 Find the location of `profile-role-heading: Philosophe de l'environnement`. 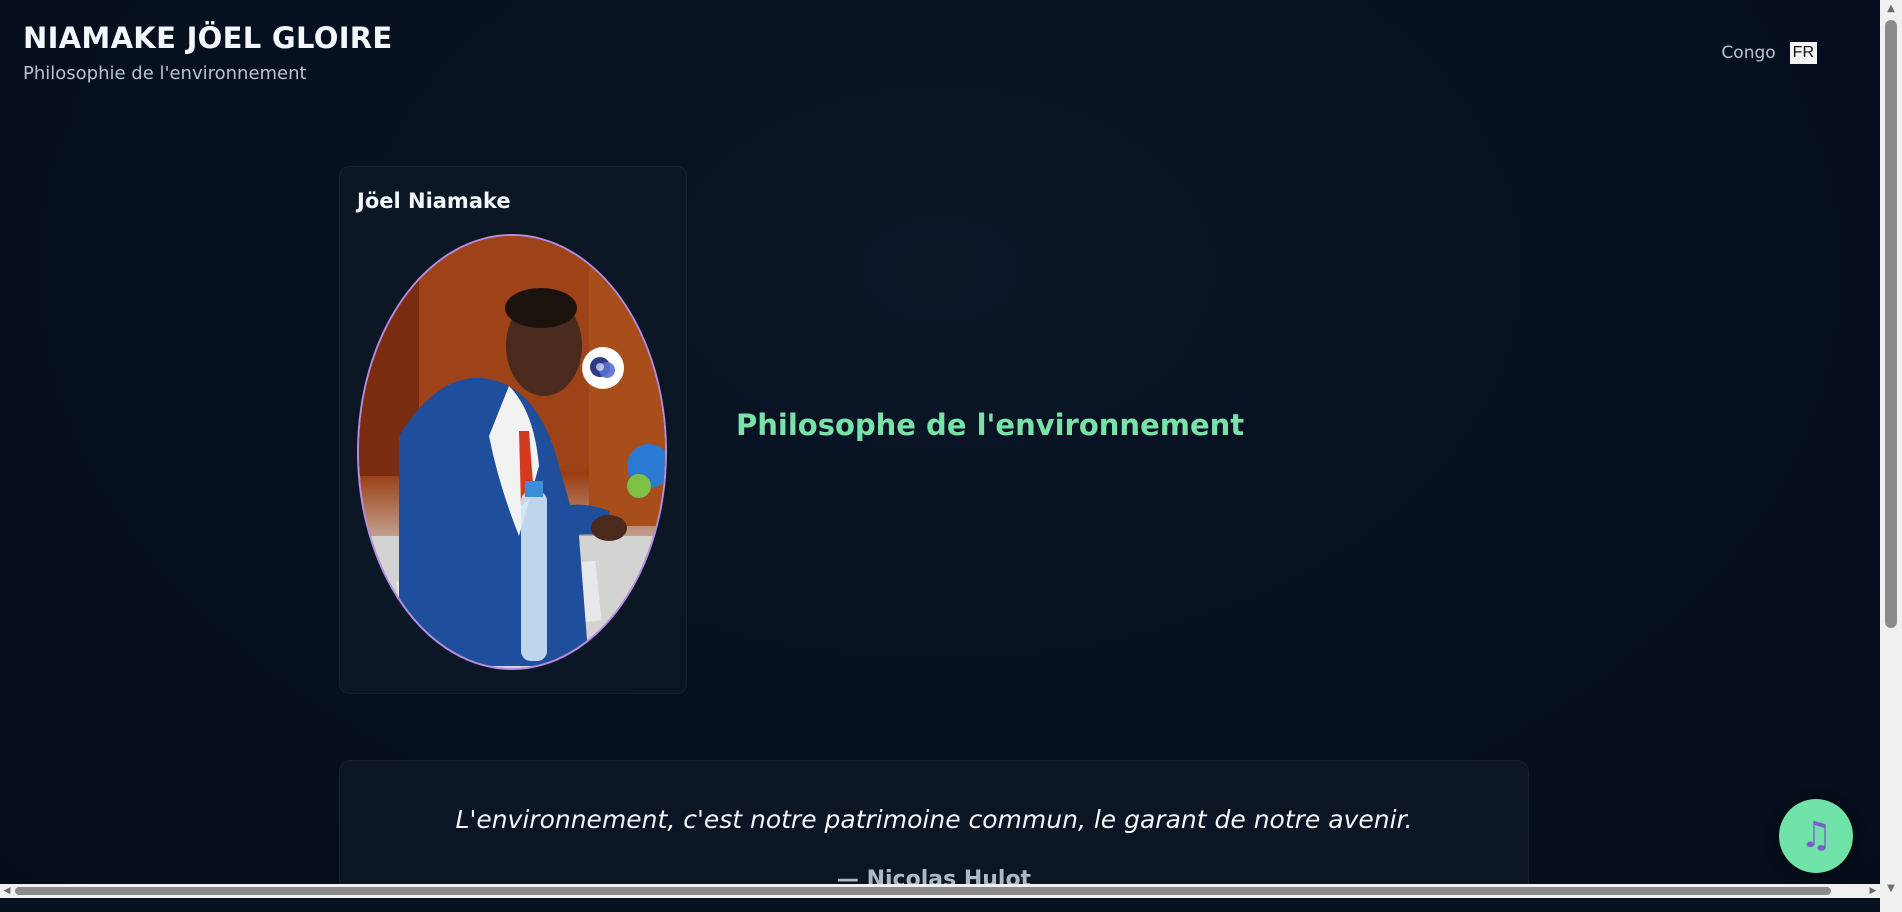

profile-role-heading: Philosophe de l'environnement is located at coordinates (990, 425).